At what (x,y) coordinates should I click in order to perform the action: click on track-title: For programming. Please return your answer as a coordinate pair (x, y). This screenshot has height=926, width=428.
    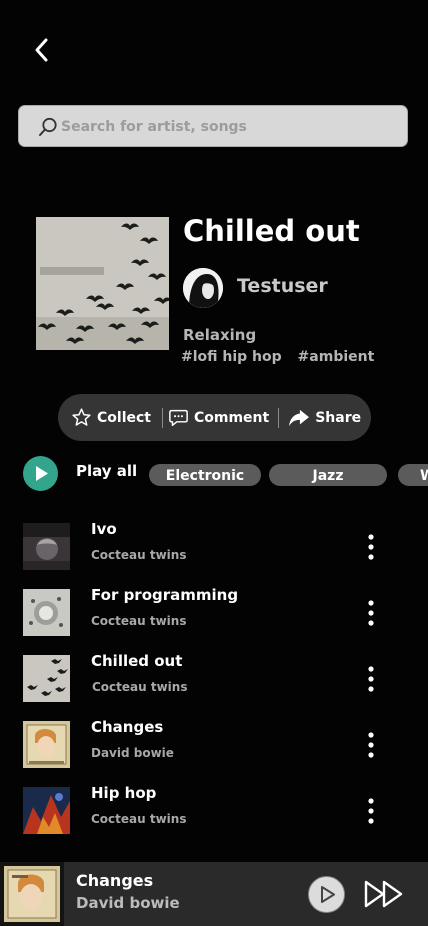
    Looking at the image, I should click on (165, 595).